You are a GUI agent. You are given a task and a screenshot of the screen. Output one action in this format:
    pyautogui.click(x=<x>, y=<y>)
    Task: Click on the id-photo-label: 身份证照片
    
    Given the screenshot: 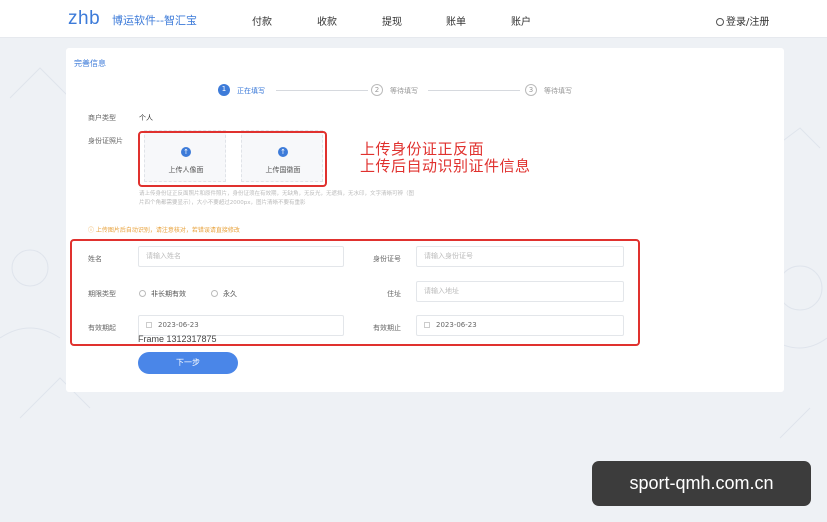 What is the action you would take?
    pyautogui.click(x=105, y=141)
    